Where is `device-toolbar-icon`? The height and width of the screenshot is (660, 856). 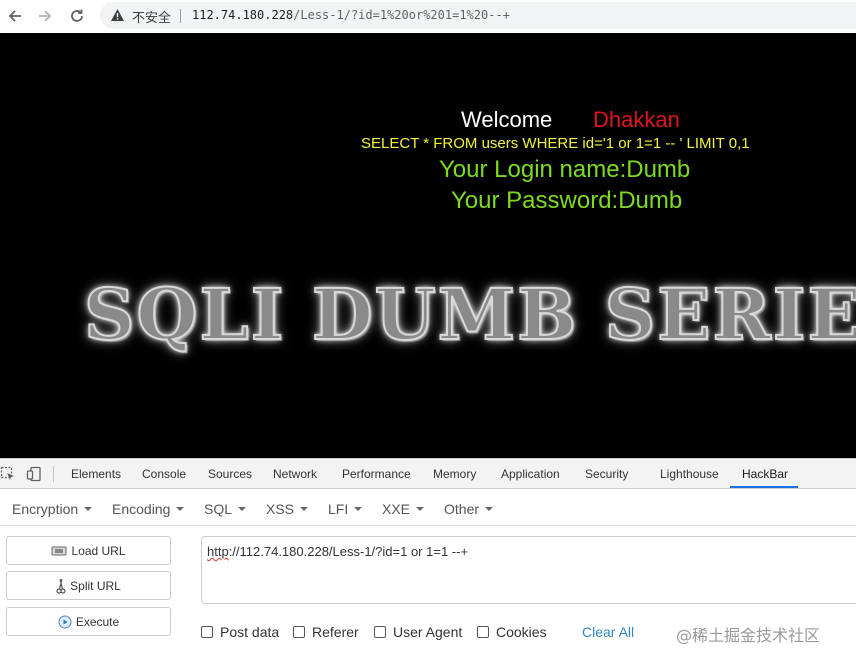
device-toolbar-icon is located at coordinates (34, 474).